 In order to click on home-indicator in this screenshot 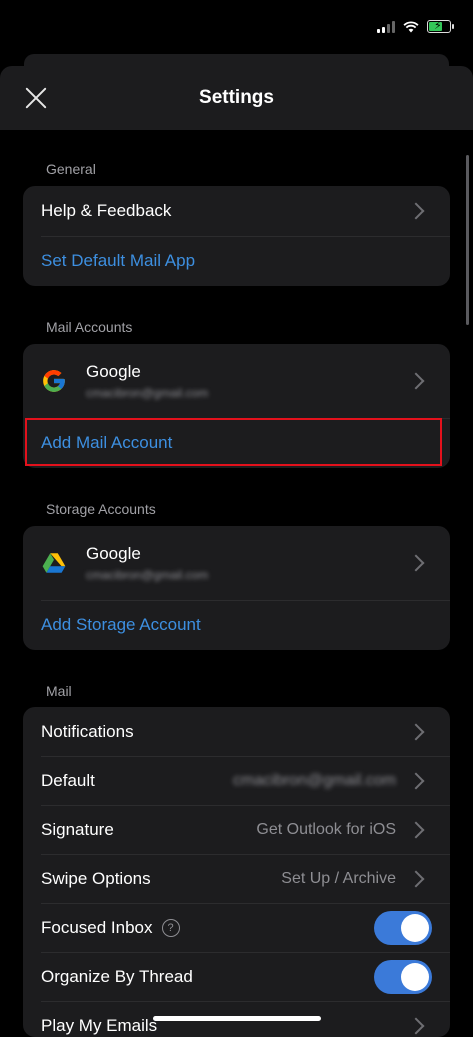, I will do `click(237, 1018)`.